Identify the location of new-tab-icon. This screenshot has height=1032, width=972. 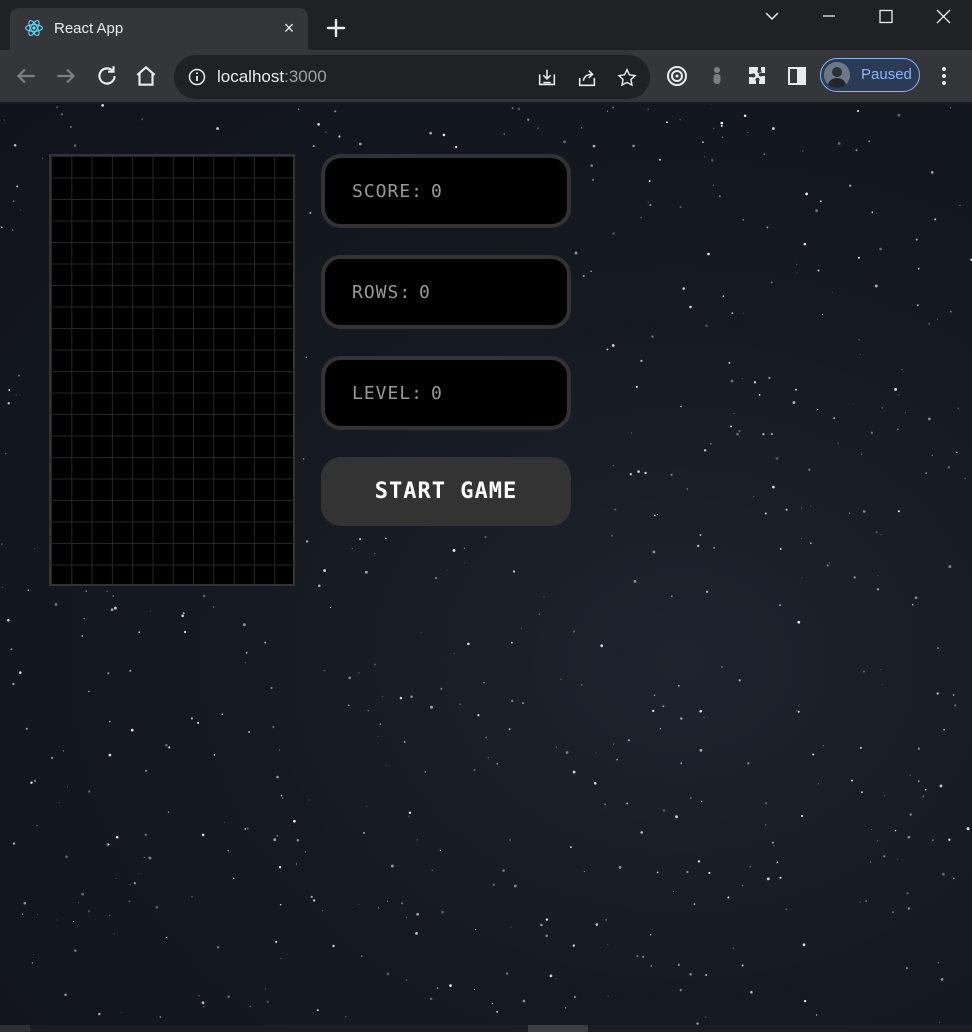
(336, 28).